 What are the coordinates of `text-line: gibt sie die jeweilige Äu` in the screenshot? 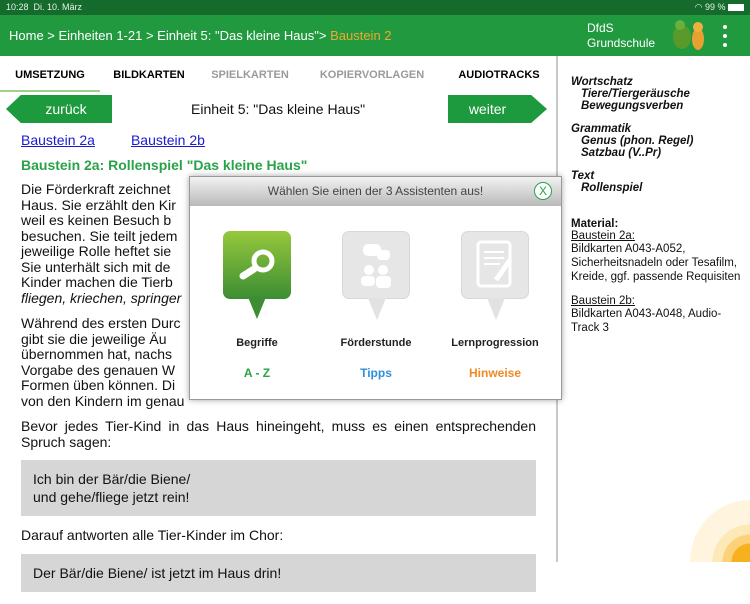 It's located at (94, 338).